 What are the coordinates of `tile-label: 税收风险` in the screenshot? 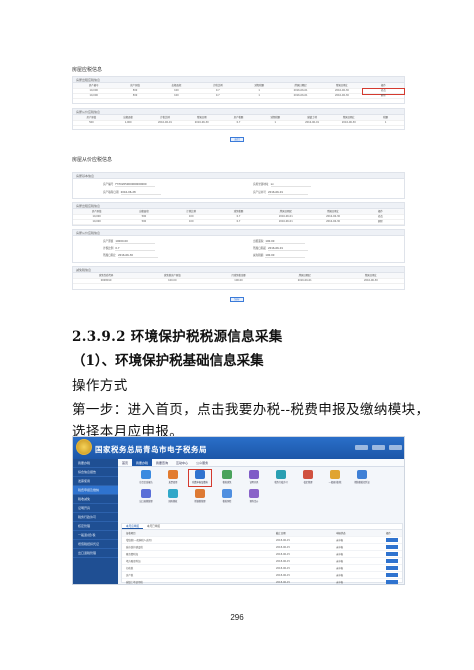 It's located at (227, 501).